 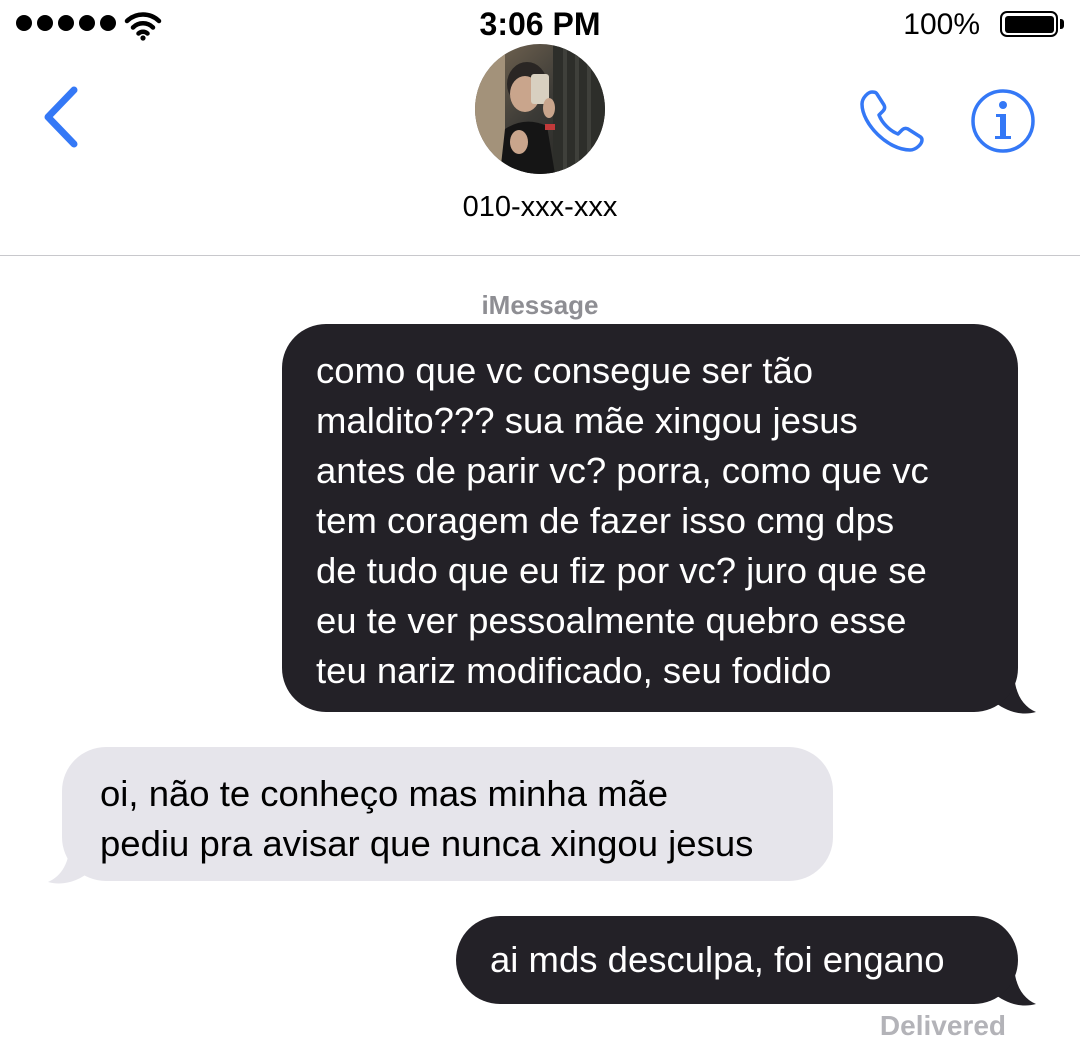 What do you see at coordinates (540, 255) in the screenshot?
I see `header-divider` at bounding box center [540, 255].